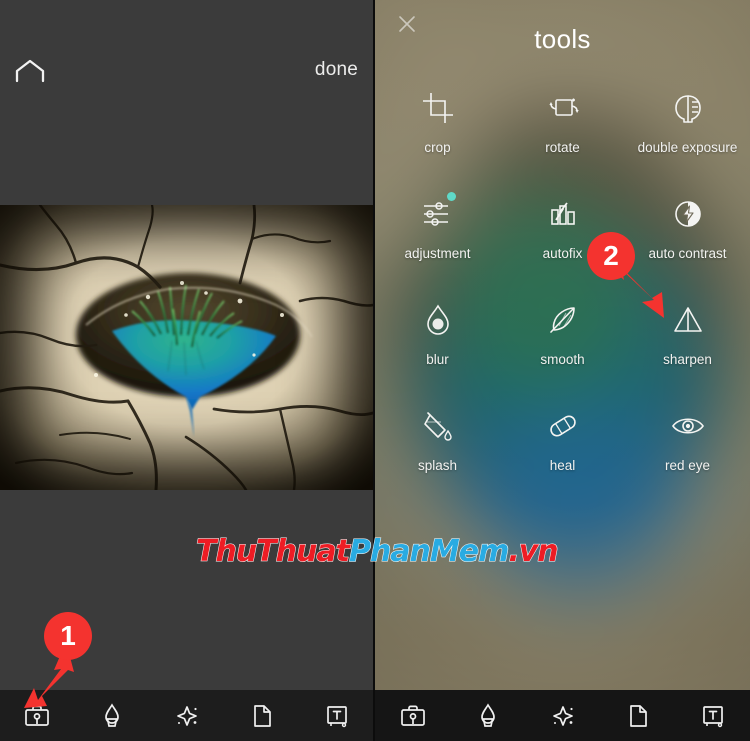 This screenshot has width=750, height=741. Describe the element at coordinates (412, 716) in the screenshot. I see `nav-tools` at that location.